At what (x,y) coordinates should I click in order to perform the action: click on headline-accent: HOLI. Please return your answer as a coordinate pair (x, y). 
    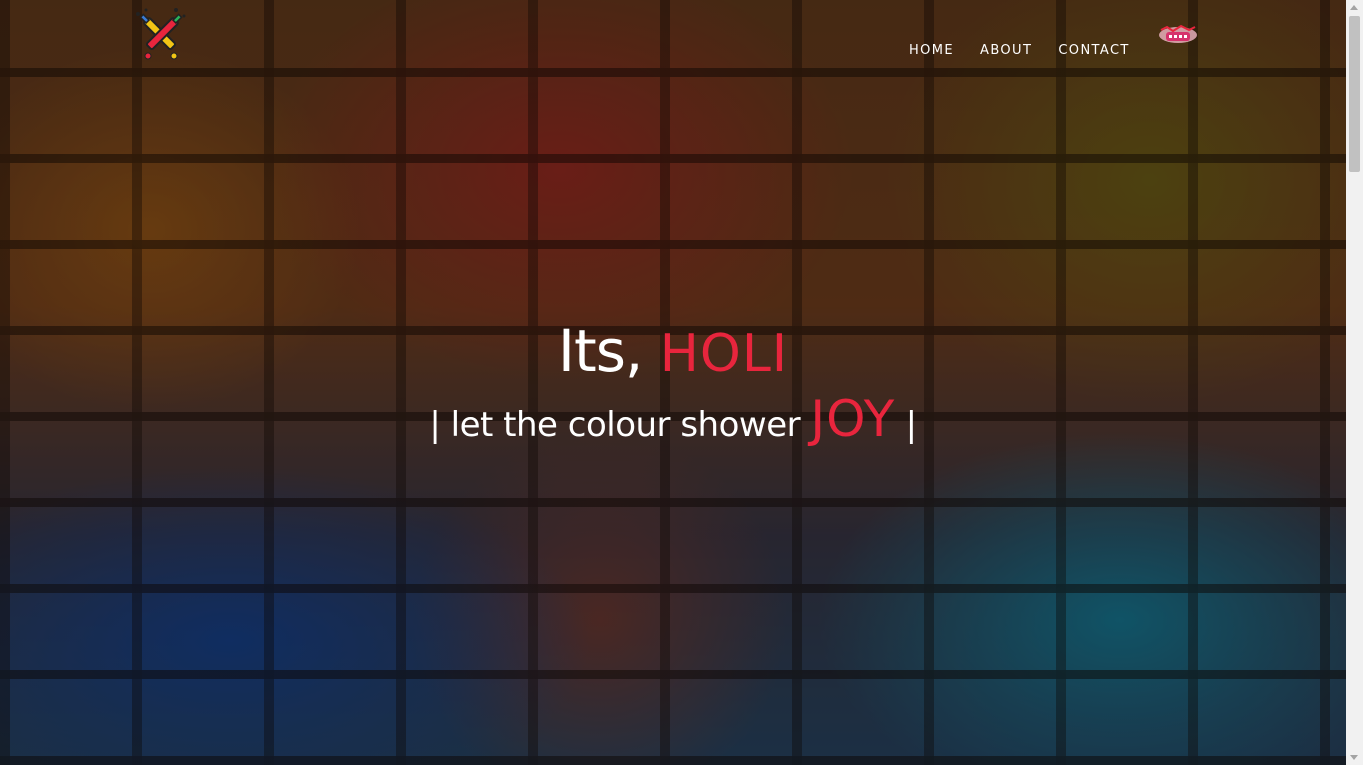
    Looking at the image, I should click on (724, 354).